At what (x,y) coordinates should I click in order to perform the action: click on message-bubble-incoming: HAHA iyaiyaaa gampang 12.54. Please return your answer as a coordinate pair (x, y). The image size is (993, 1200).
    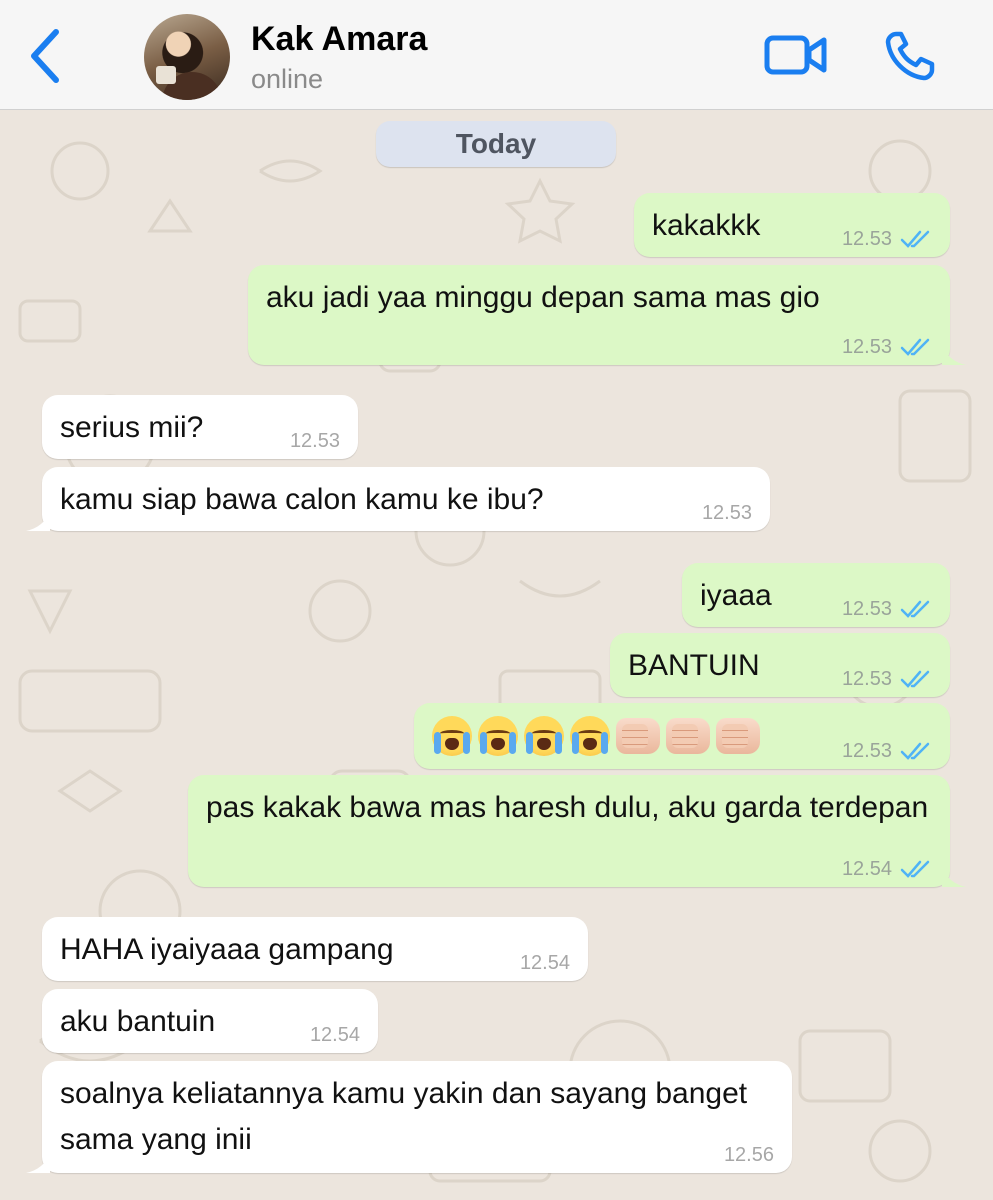
    Looking at the image, I should click on (315, 949).